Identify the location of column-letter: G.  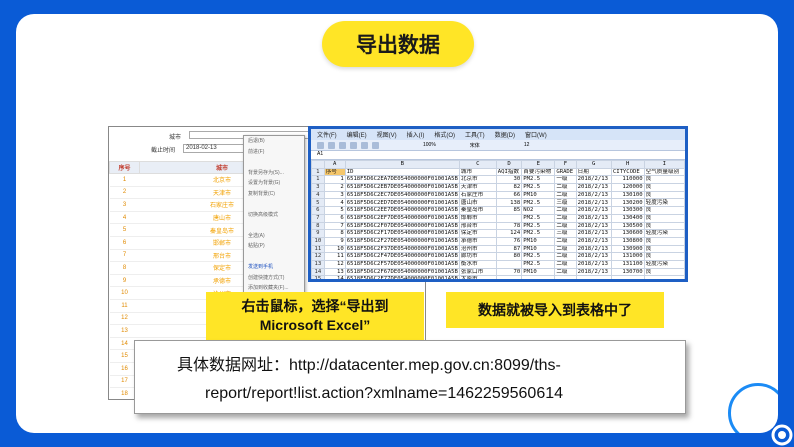
(593, 164).